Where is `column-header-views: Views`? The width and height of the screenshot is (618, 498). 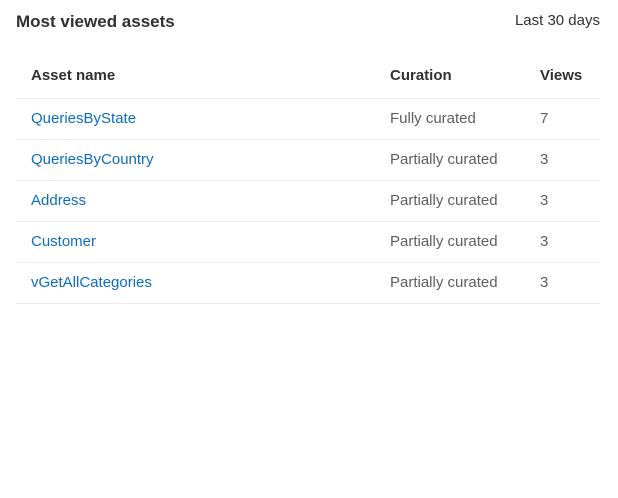 column-header-views: Views is located at coordinates (561, 75).